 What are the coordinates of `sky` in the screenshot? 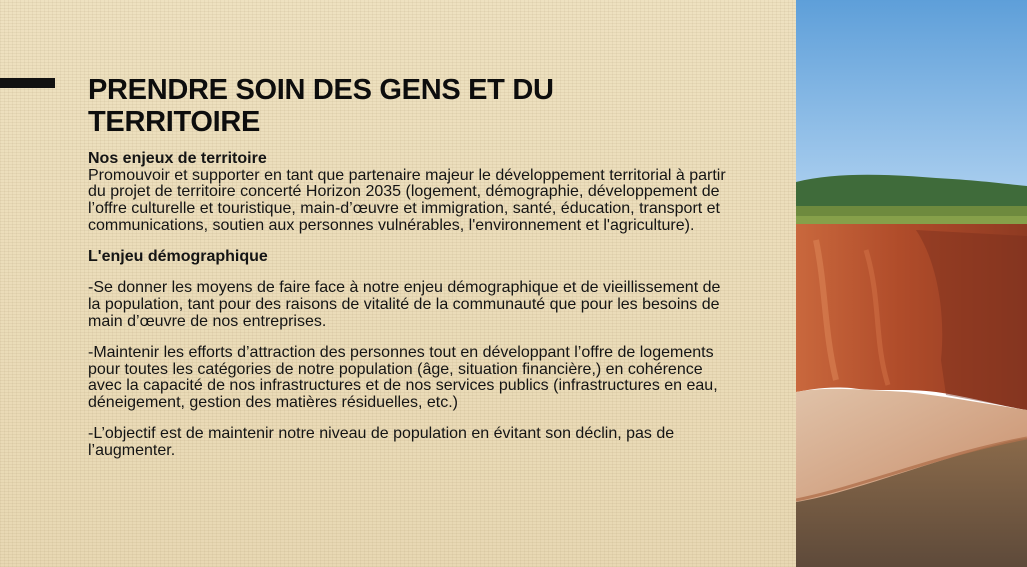 It's located at (911, 95).